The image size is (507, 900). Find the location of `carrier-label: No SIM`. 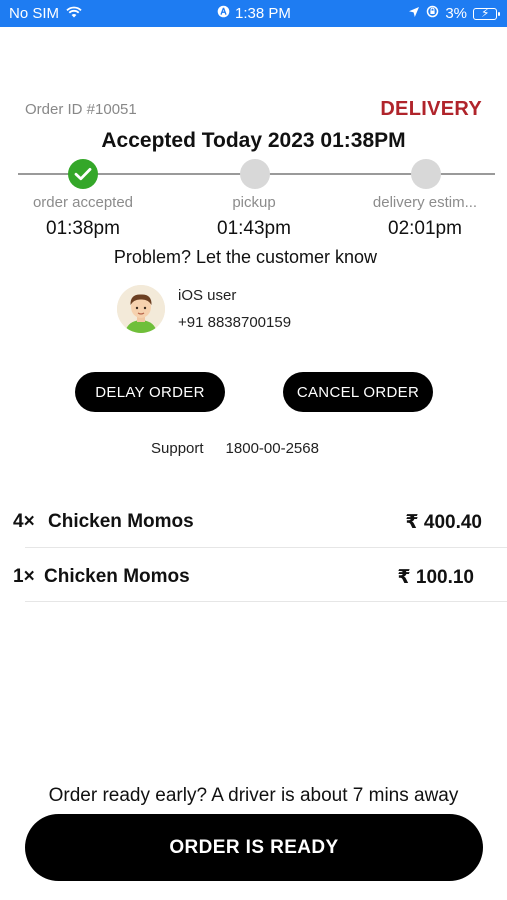

carrier-label: No SIM is located at coordinates (34, 13).